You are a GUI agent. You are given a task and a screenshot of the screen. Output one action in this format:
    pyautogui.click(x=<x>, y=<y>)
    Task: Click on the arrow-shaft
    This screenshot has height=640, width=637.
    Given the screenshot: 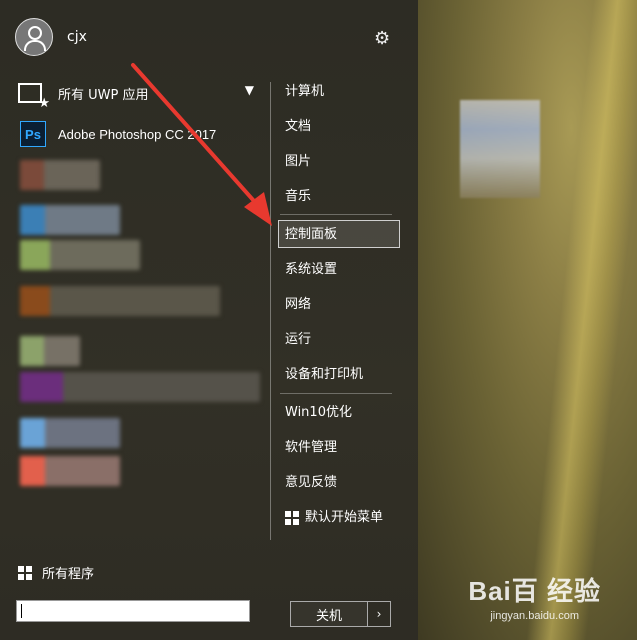 What is the action you would take?
    pyautogui.click(x=197, y=137)
    